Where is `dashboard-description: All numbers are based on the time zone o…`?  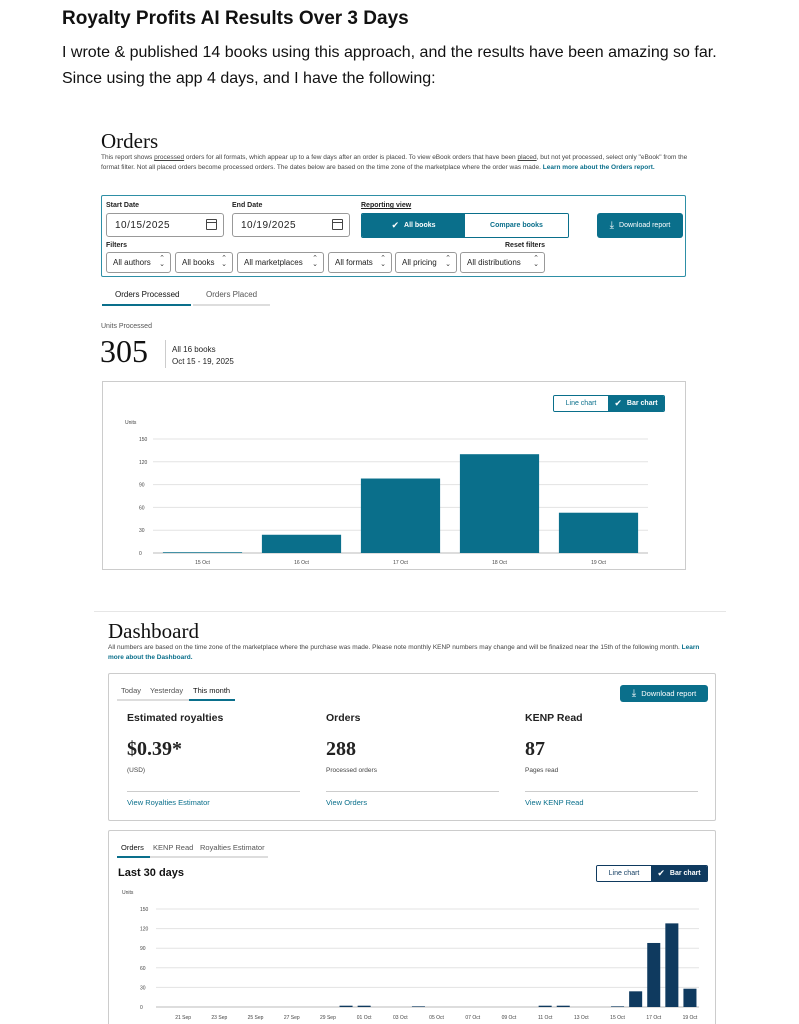 dashboard-description: All numbers are based on the time zone o… is located at coordinates (404, 652).